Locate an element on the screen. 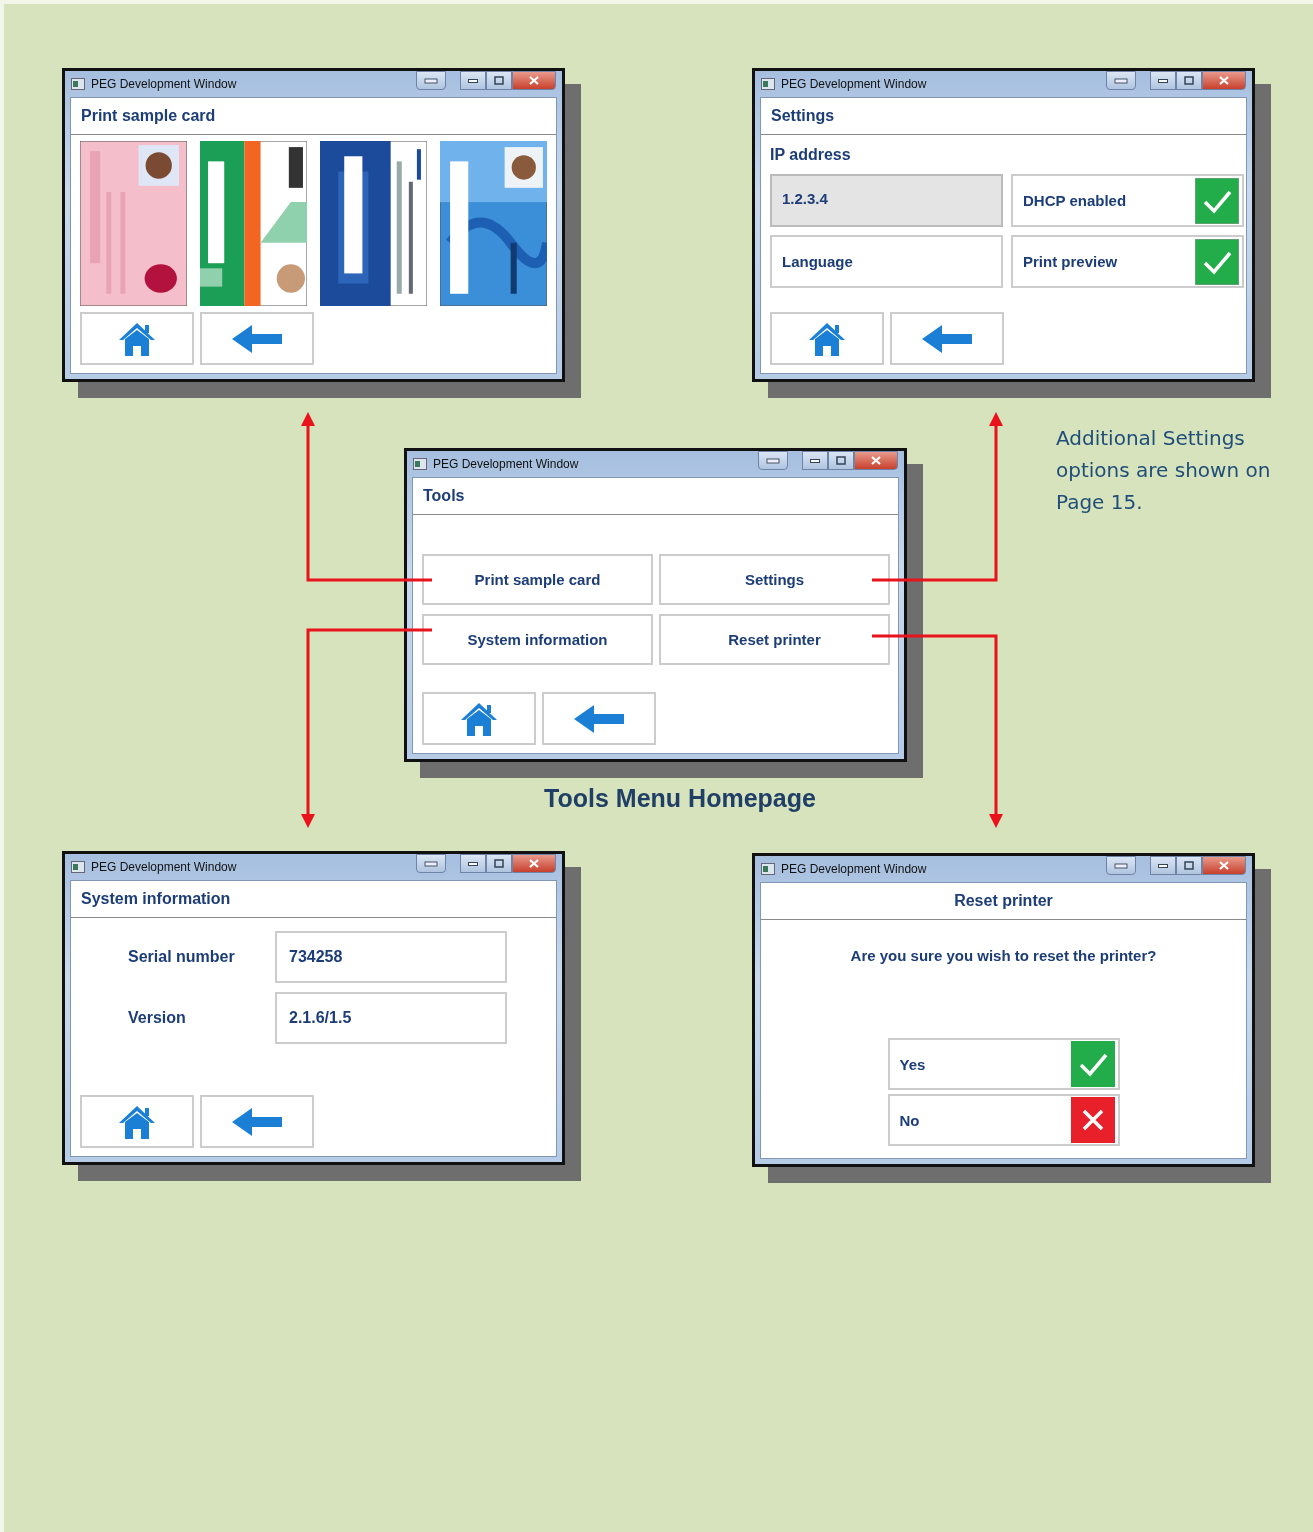 This screenshot has width=1313, height=1532. screen-heading: Print sample card is located at coordinates (148, 116).